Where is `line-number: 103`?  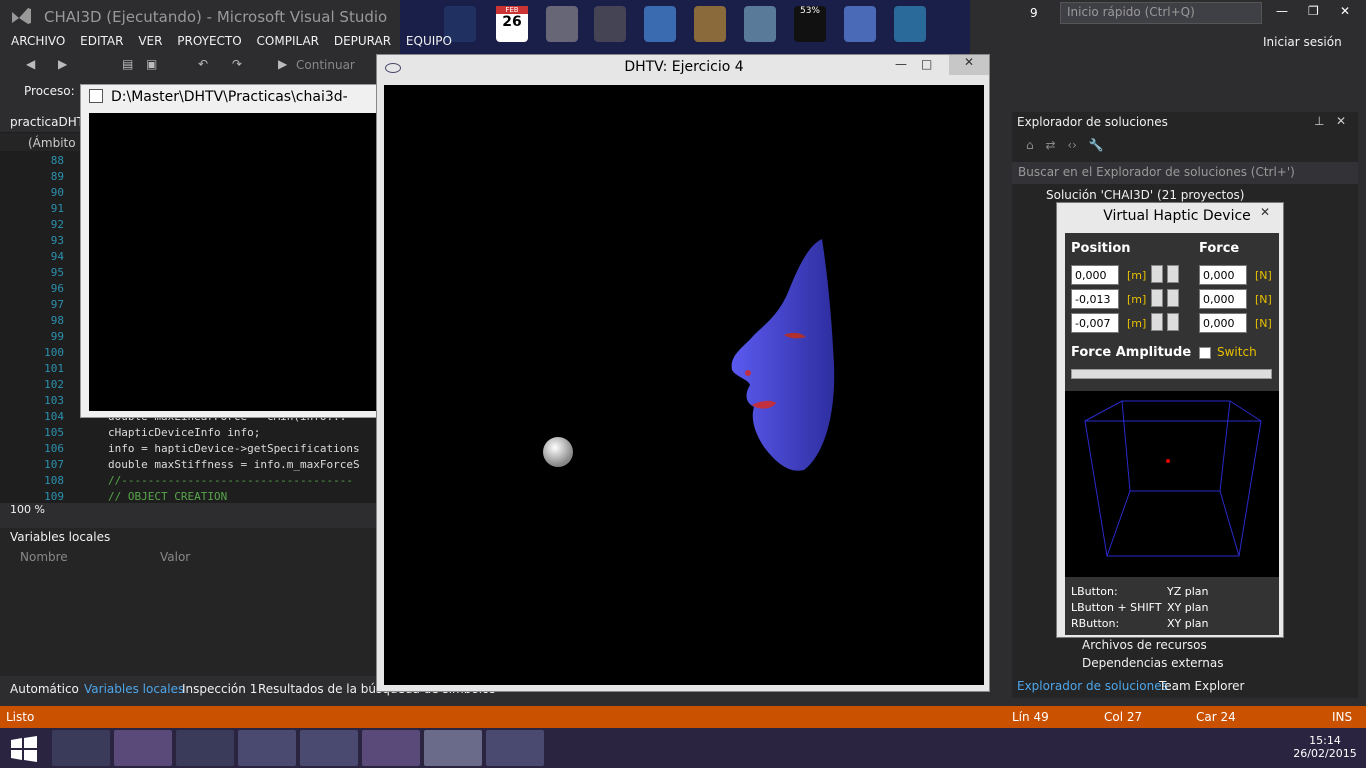 line-number: 103 is located at coordinates (54, 400).